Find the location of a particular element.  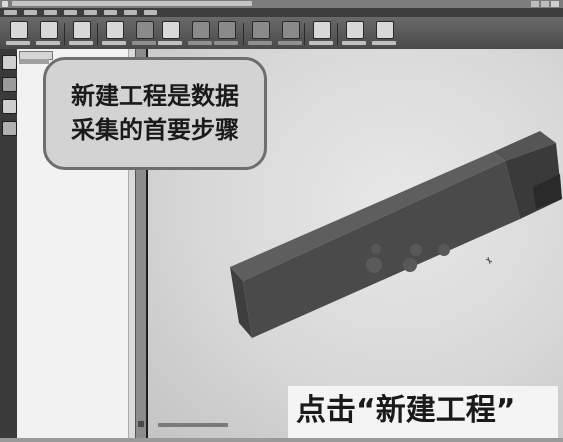

open-project-label is located at coordinates (48, 43).